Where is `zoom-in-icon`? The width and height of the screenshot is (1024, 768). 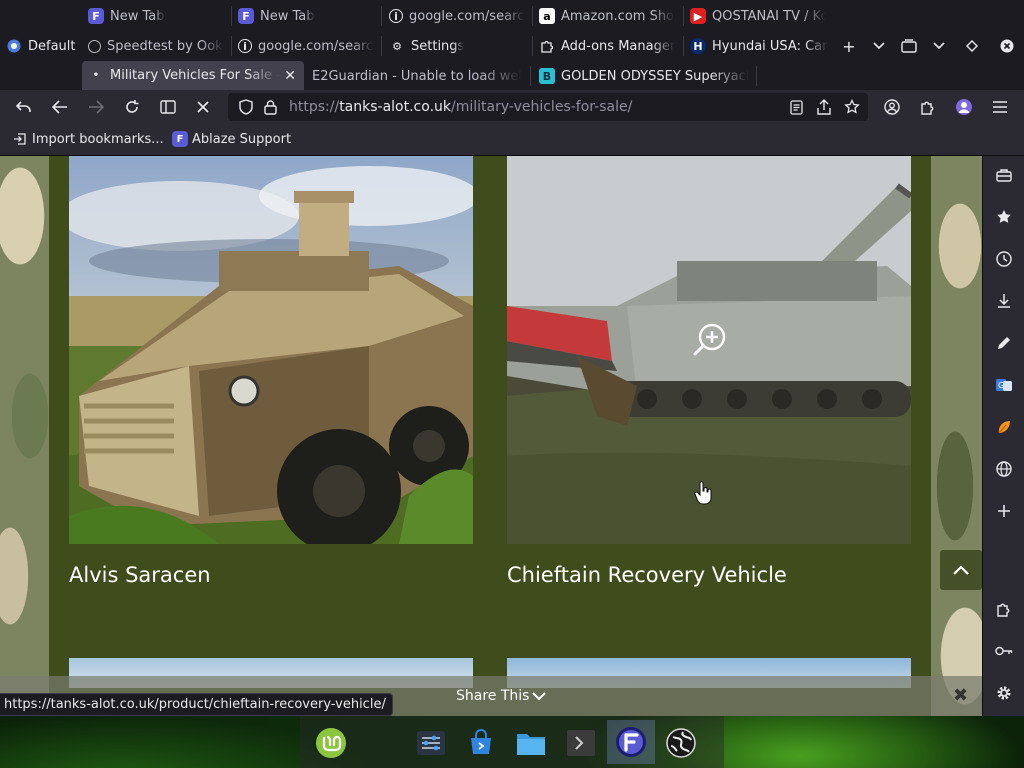 zoom-in-icon is located at coordinates (710, 340).